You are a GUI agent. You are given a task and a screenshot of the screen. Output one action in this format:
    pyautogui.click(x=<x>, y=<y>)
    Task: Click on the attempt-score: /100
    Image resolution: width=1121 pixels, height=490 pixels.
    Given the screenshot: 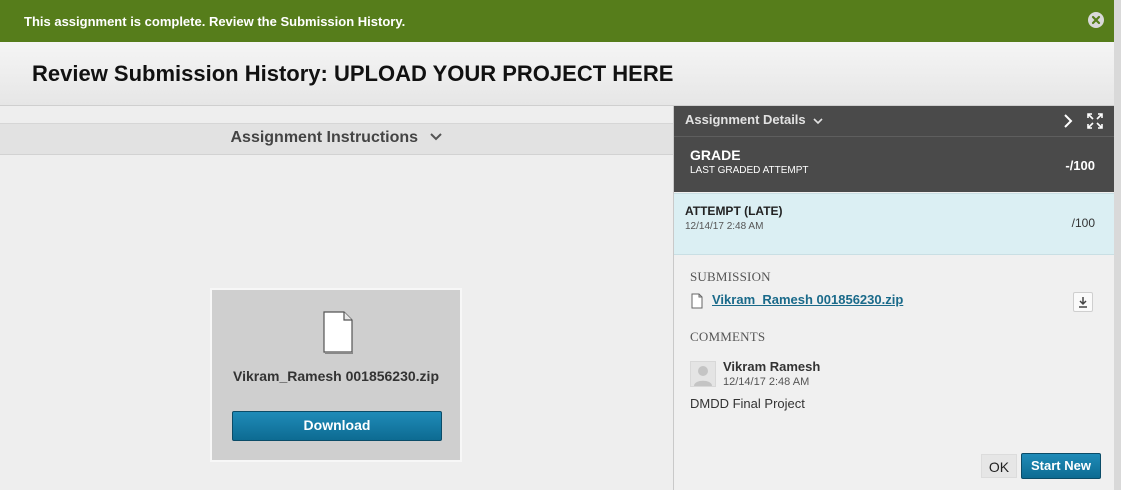 What is the action you would take?
    pyautogui.click(x=1083, y=223)
    